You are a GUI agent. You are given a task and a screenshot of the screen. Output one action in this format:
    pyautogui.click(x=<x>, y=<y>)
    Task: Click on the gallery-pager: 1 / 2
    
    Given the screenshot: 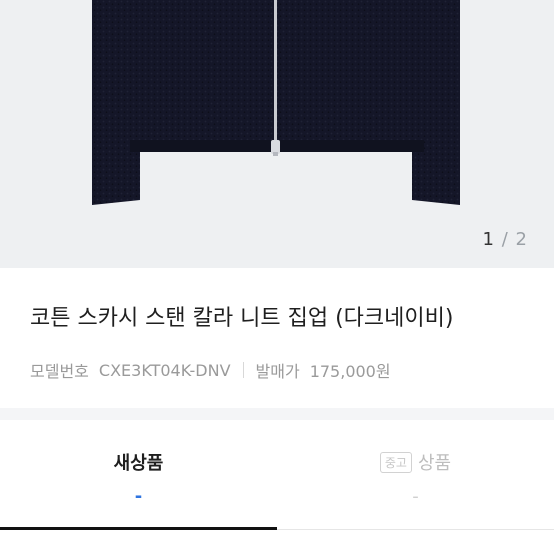 What is the action you would take?
    pyautogui.click(x=505, y=239)
    